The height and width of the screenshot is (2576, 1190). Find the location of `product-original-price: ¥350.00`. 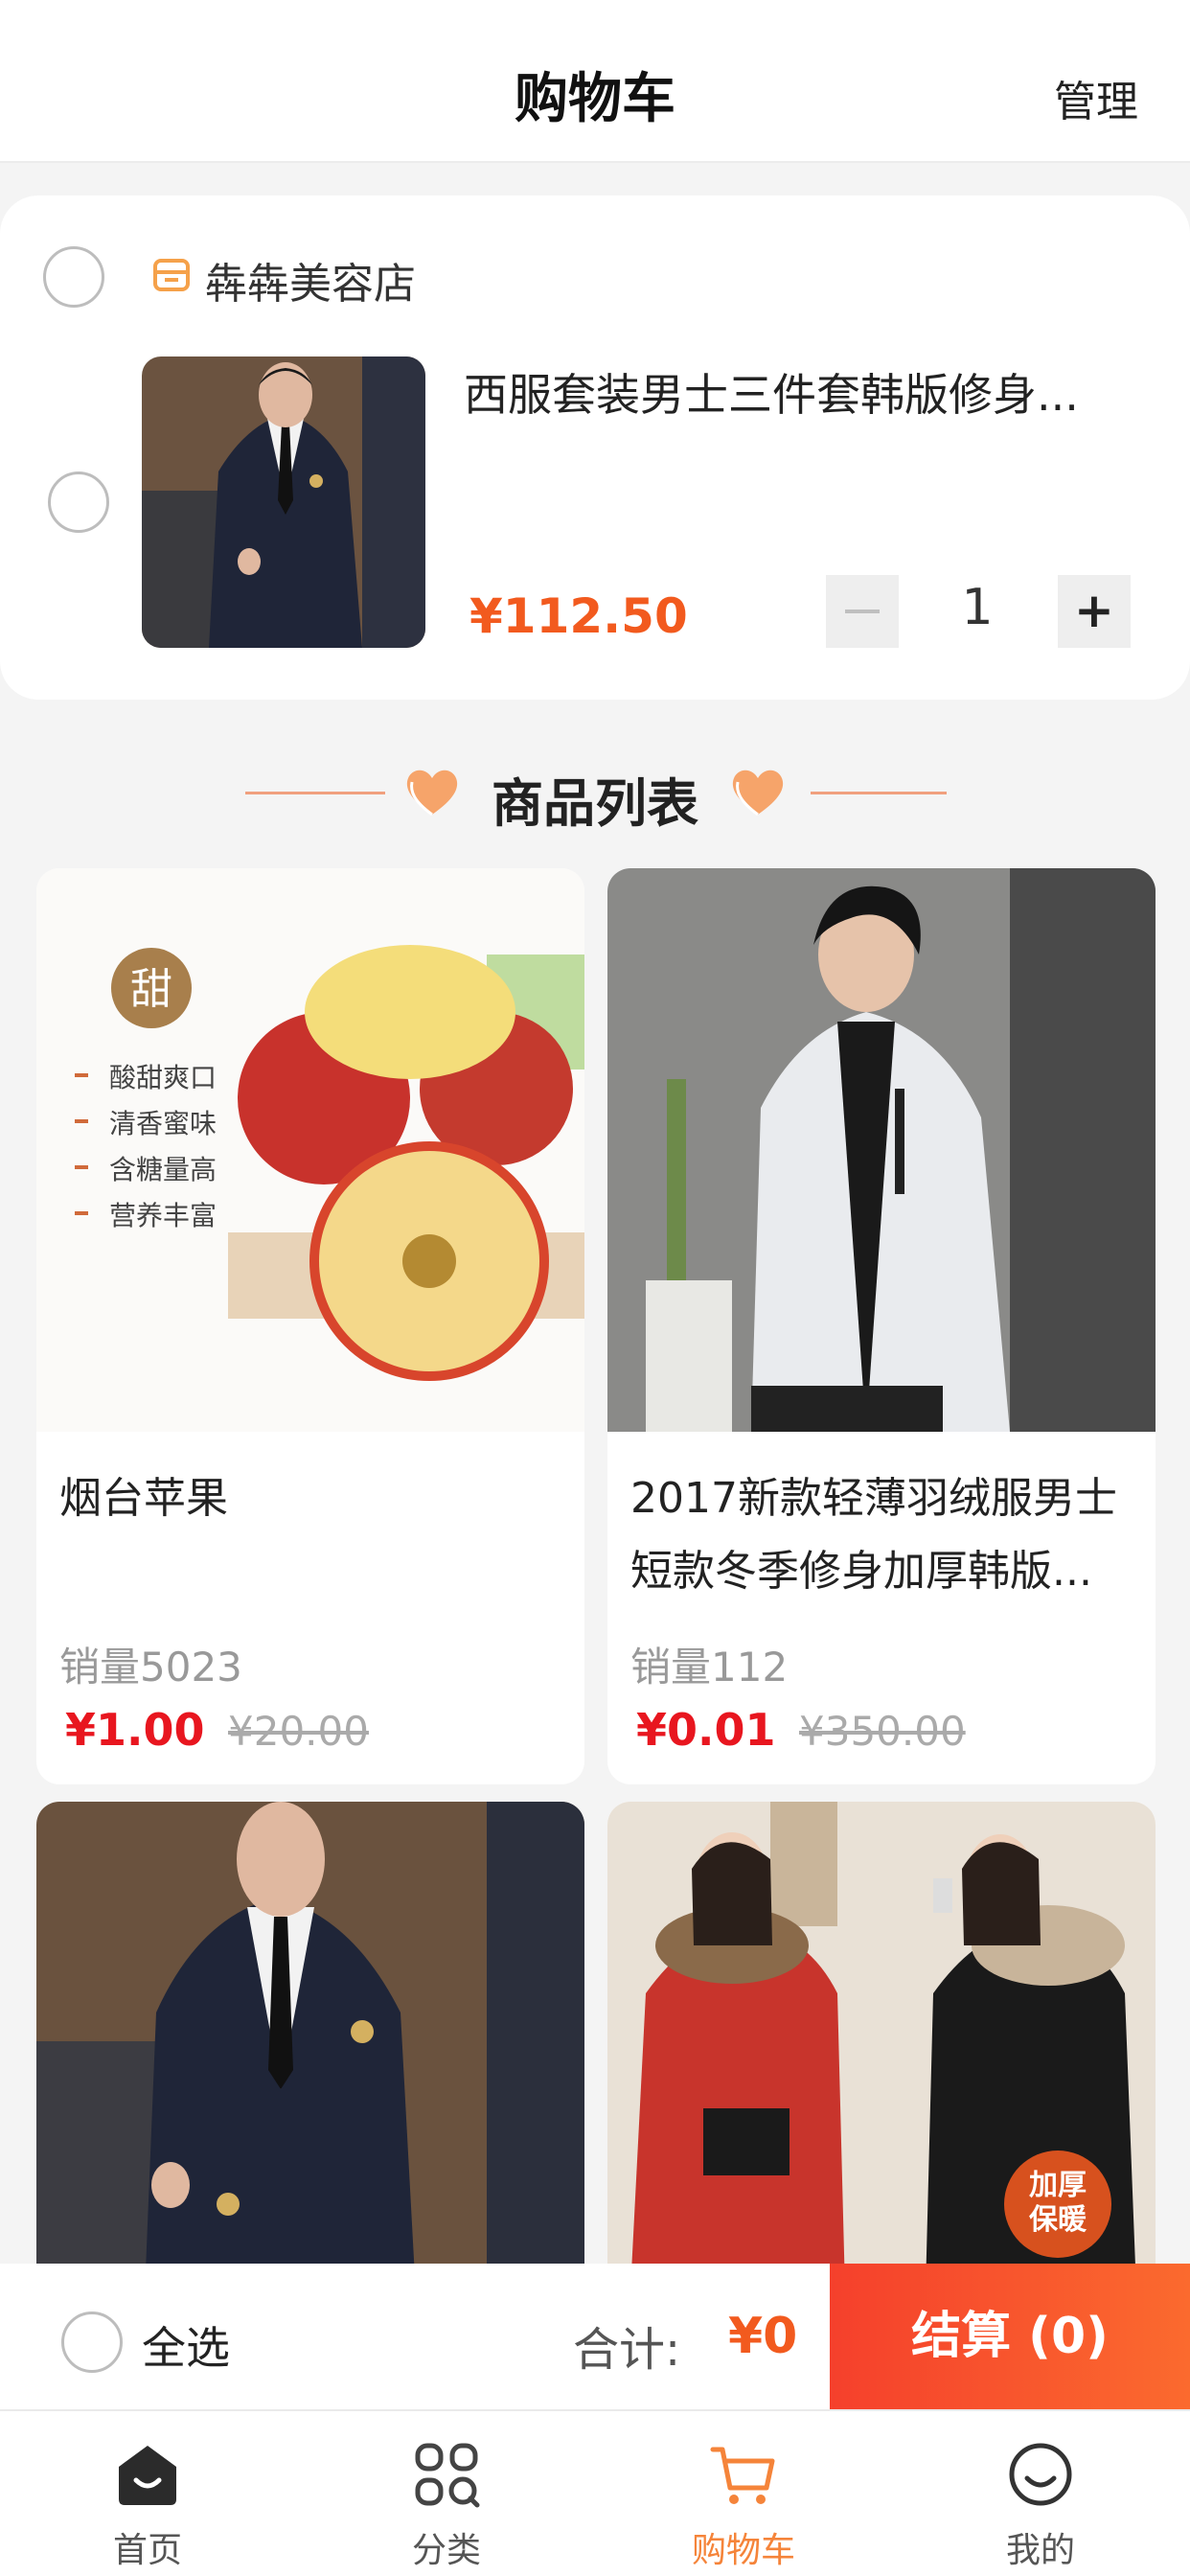

product-original-price: ¥350.00 is located at coordinates (883, 1731).